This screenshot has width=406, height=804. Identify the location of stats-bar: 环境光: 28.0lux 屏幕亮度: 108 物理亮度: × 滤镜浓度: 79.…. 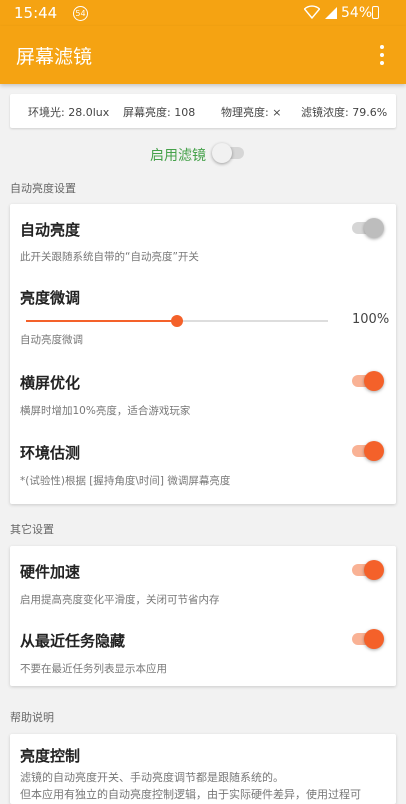
(203, 111).